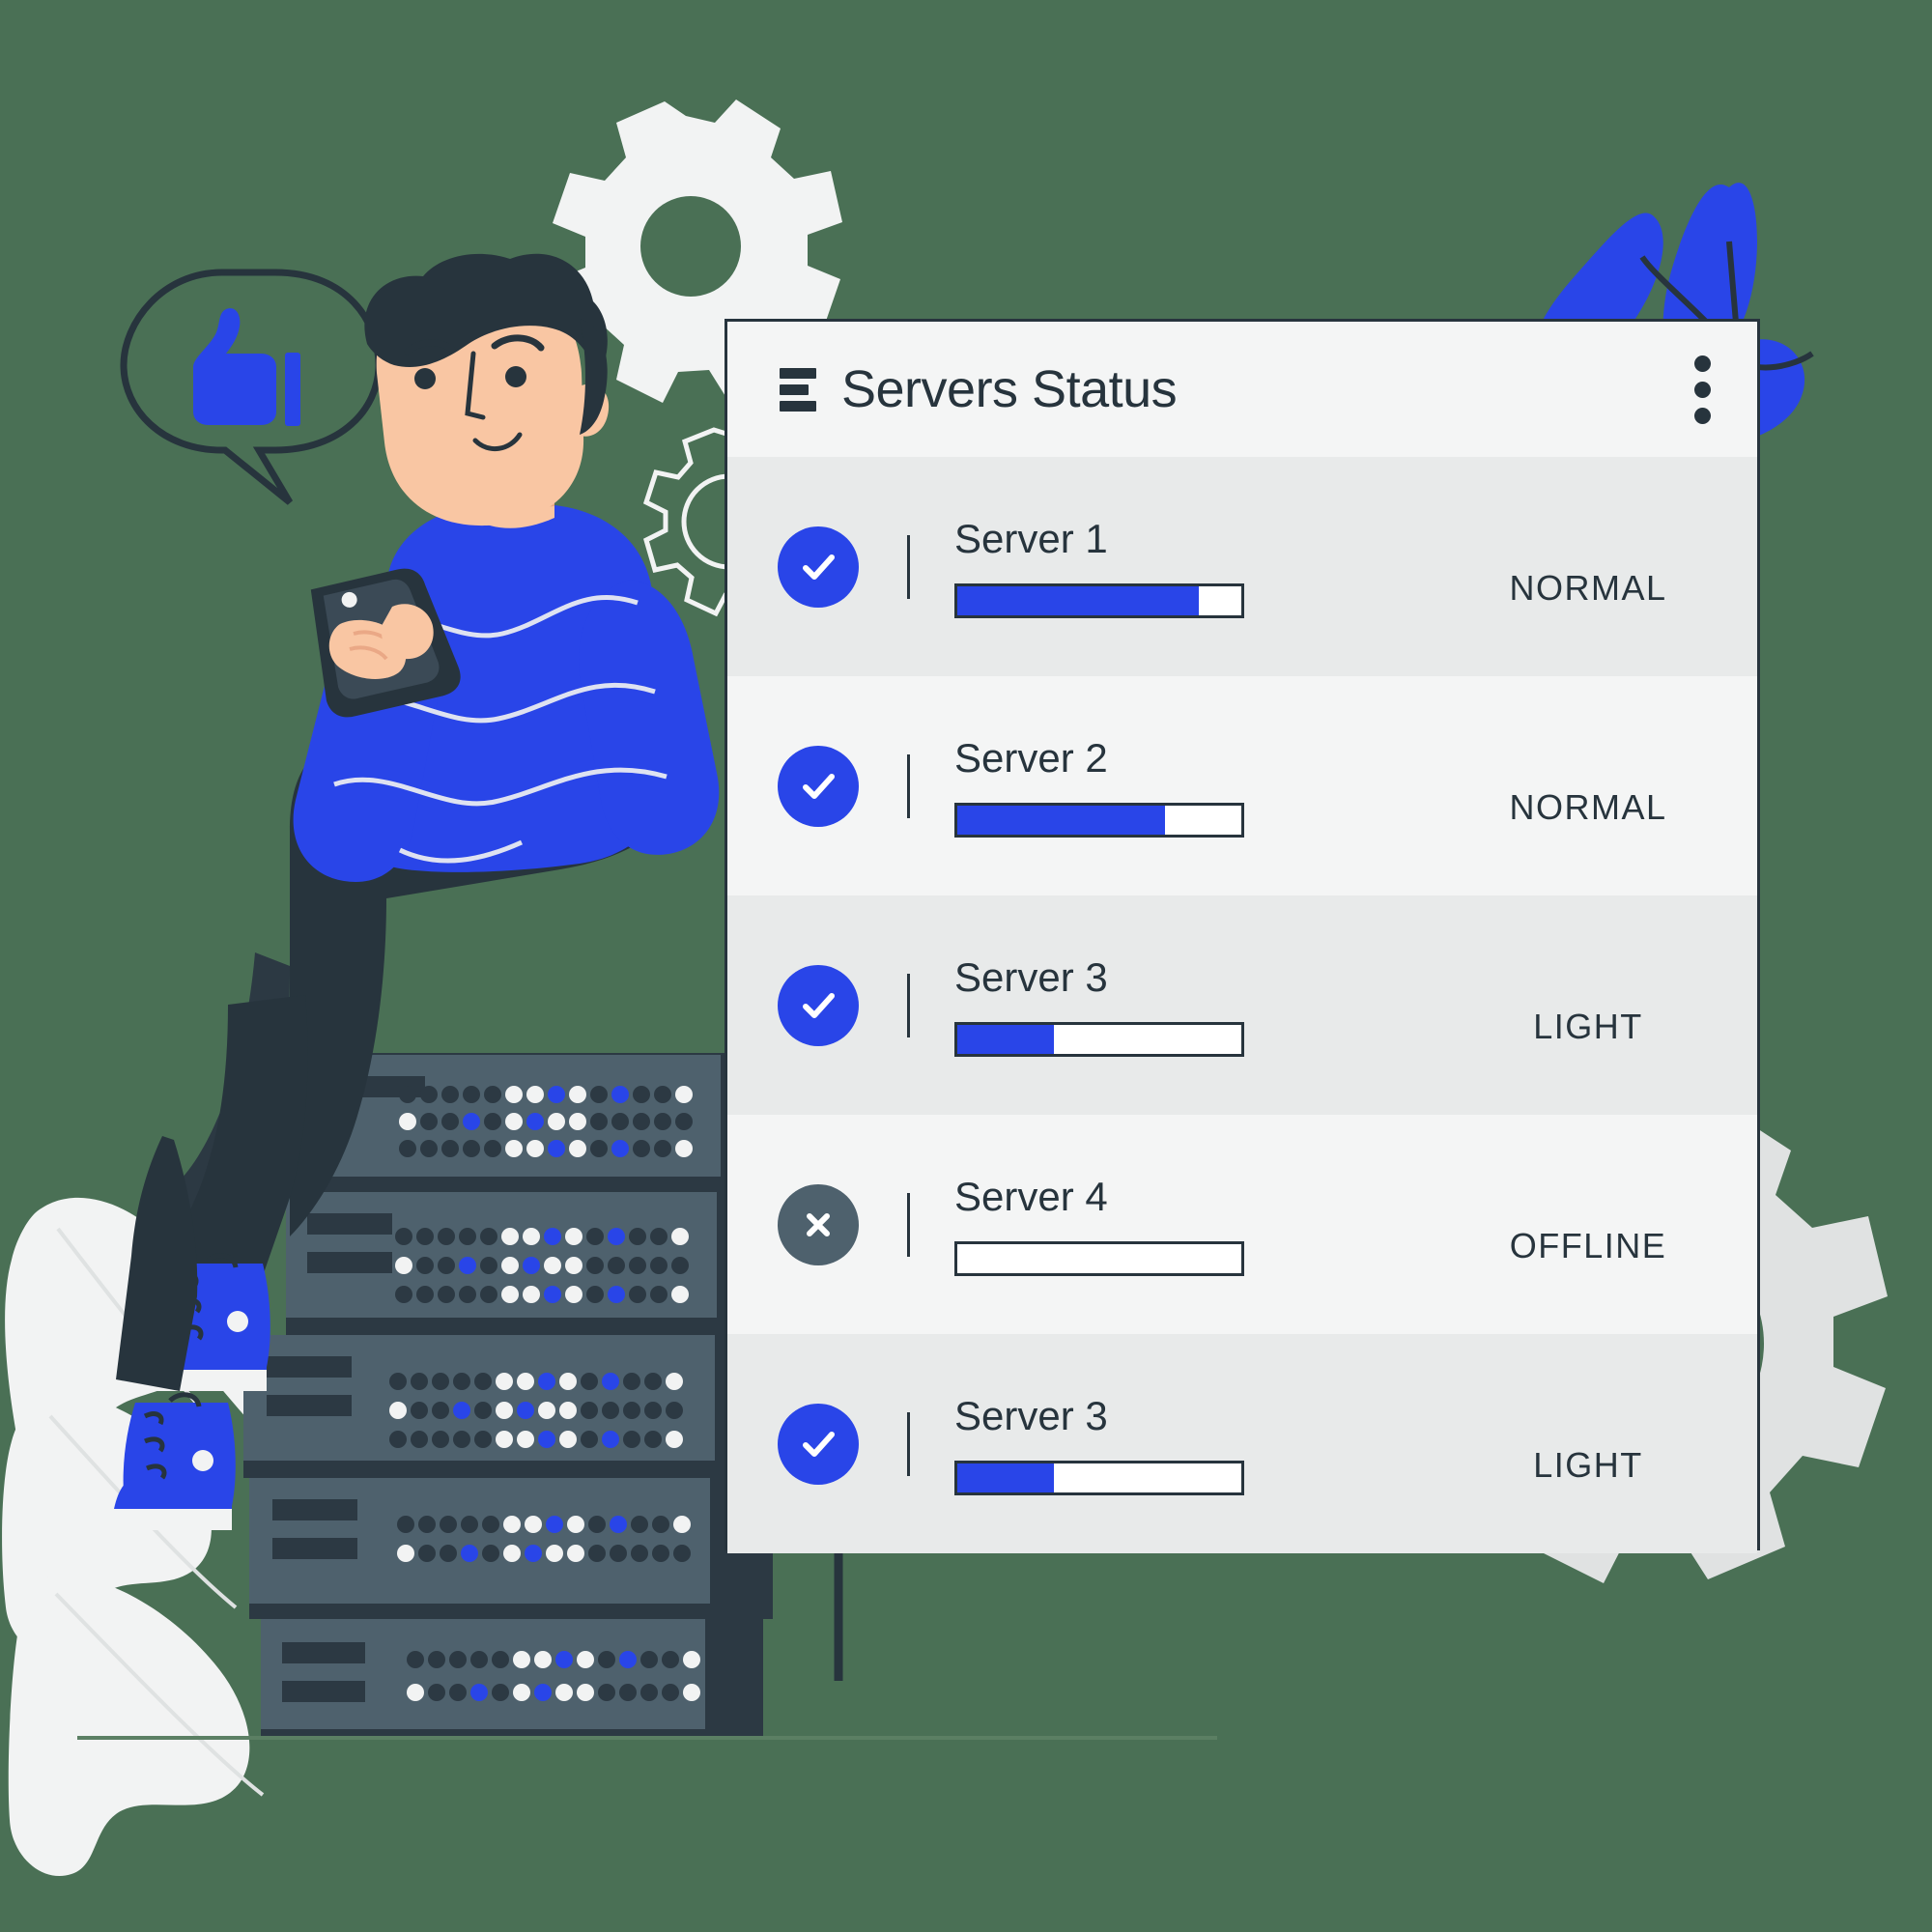 This screenshot has width=1932, height=1932. Describe the element at coordinates (1031, 757) in the screenshot. I see `server-name: Server 2` at that location.